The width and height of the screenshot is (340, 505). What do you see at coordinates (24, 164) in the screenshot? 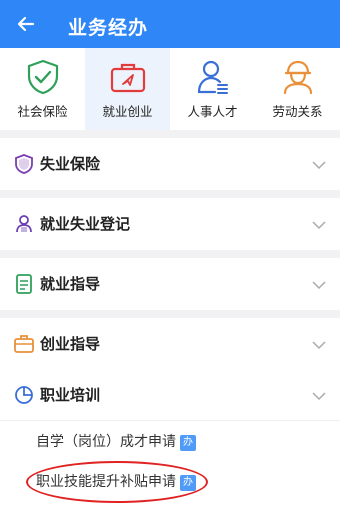
I see `shield-icon` at bounding box center [24, 164].